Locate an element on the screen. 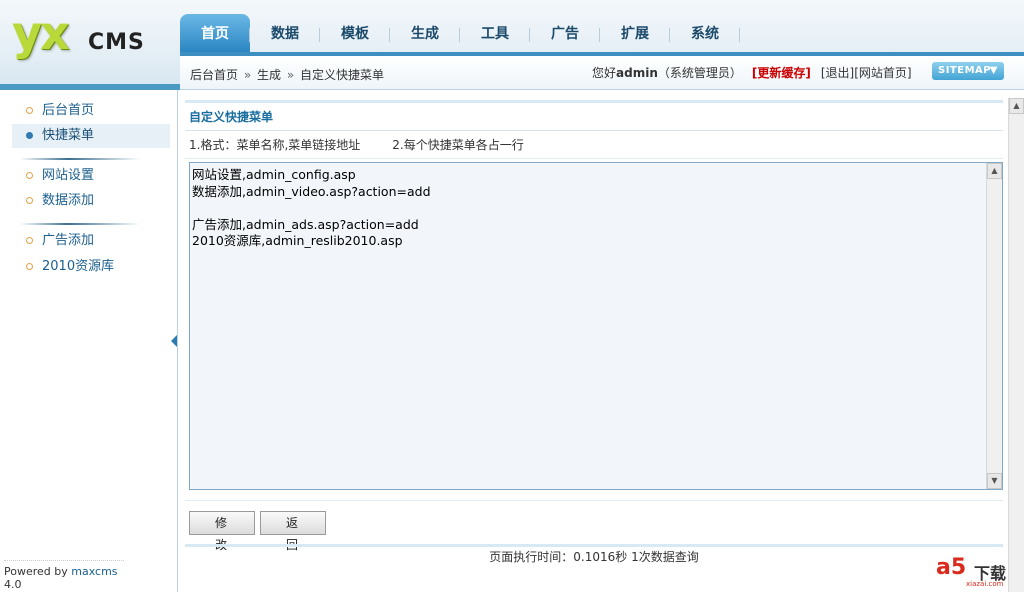 Image resolution: width=1024 pixels, height=592 pixels. breadcrumb: 后台首页 » 生成 » 自定义快捷菜单 is located at coordinates (287, 74).